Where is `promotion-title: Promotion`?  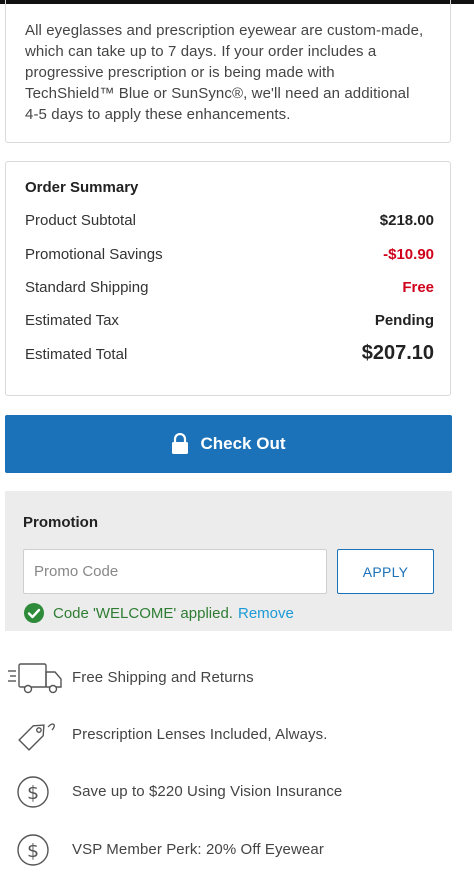 promotion-title: Promotion is located at coordinates (60, 522).